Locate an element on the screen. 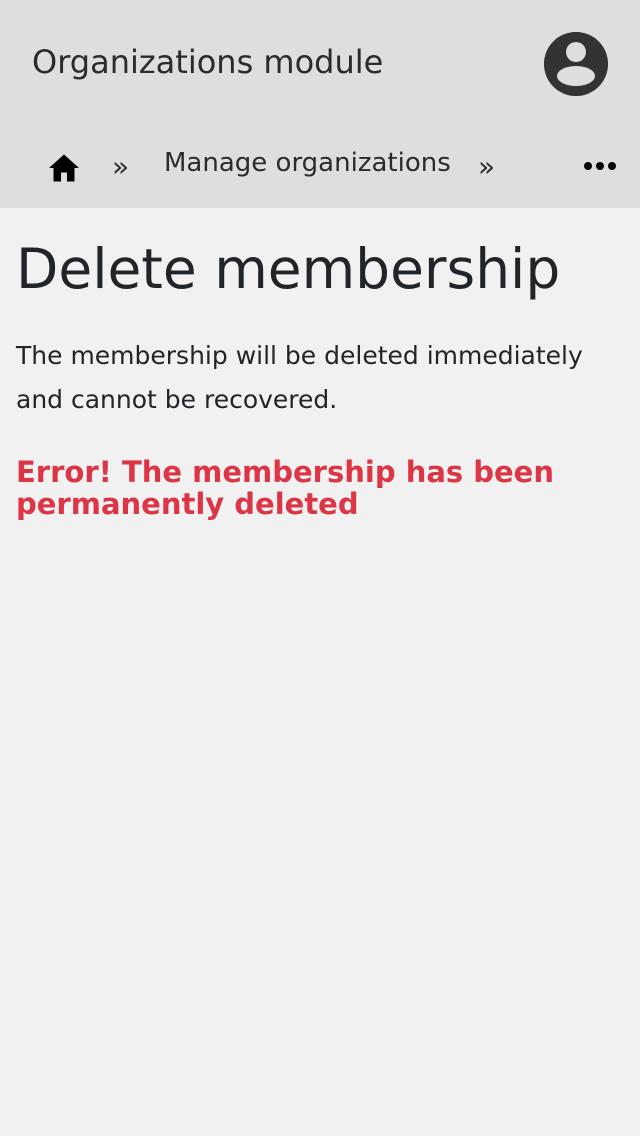  more-horizontal-icon is located at coordinates (600, 166).